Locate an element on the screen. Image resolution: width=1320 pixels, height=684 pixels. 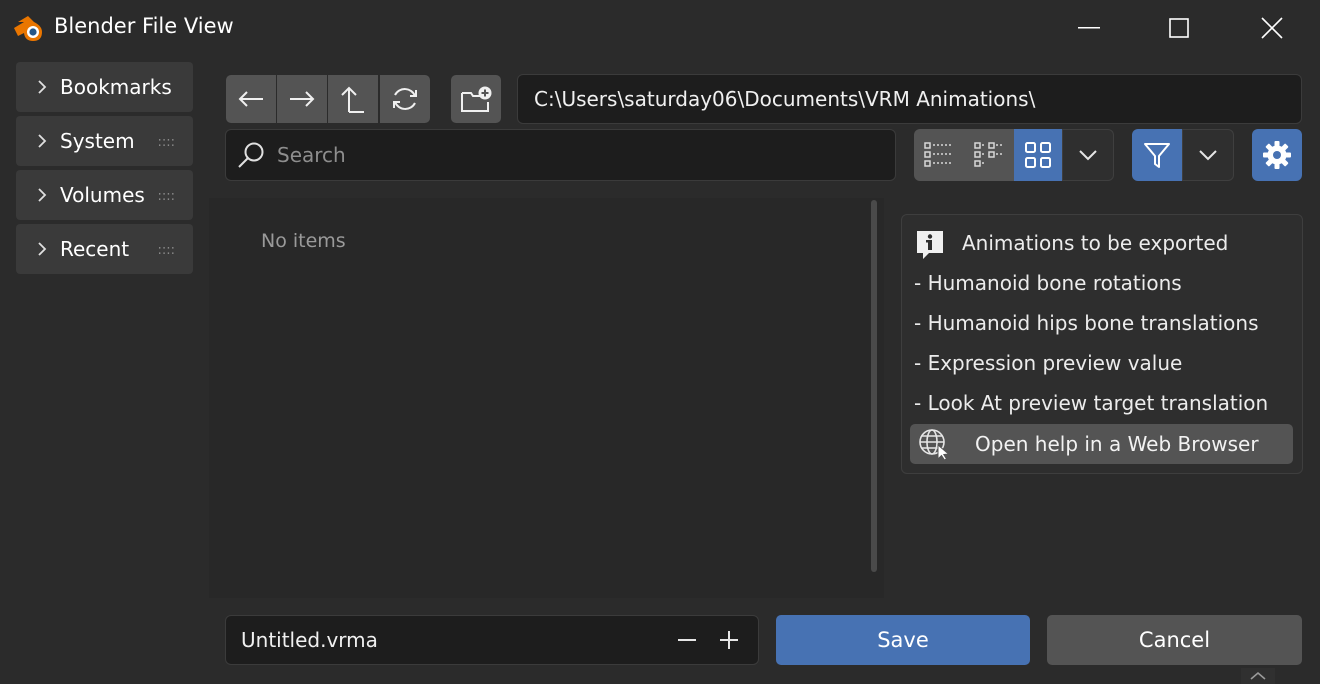
close-icon is located at coordinates (1272, 28).